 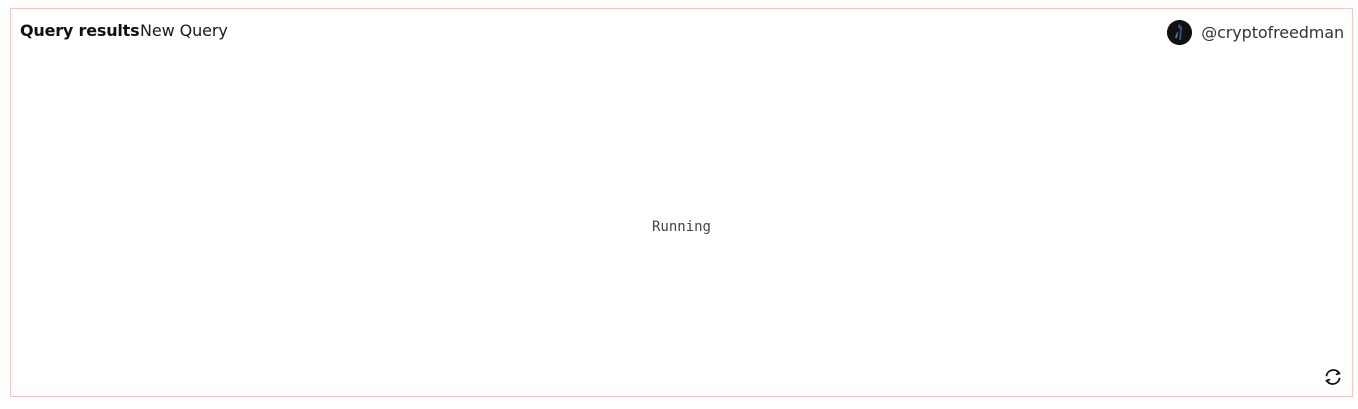 I want to click on refresh-icon, so click(x=1333, y=377).